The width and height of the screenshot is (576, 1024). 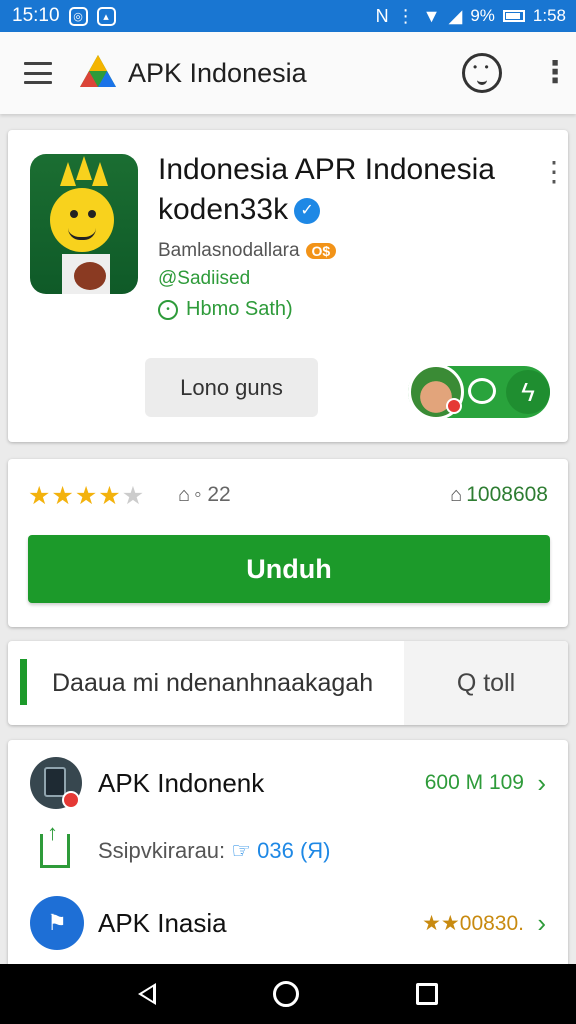 I want to click on app-bar: APK Indonesia ⋮, so click(x=288, y=73).